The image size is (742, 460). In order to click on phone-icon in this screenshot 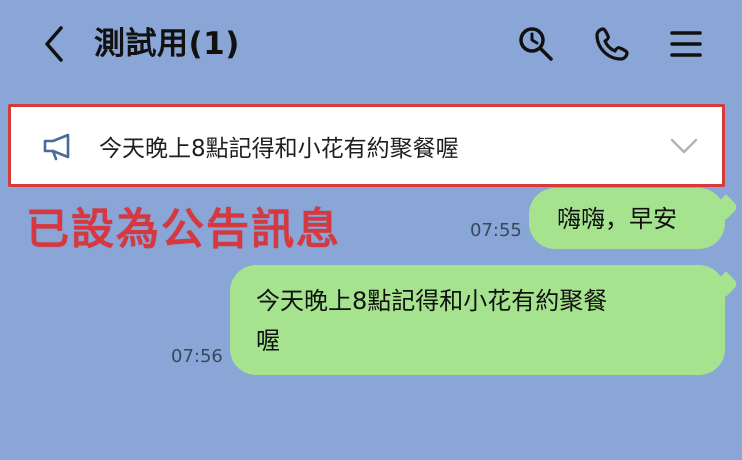, I will do `click(612, 44)`.